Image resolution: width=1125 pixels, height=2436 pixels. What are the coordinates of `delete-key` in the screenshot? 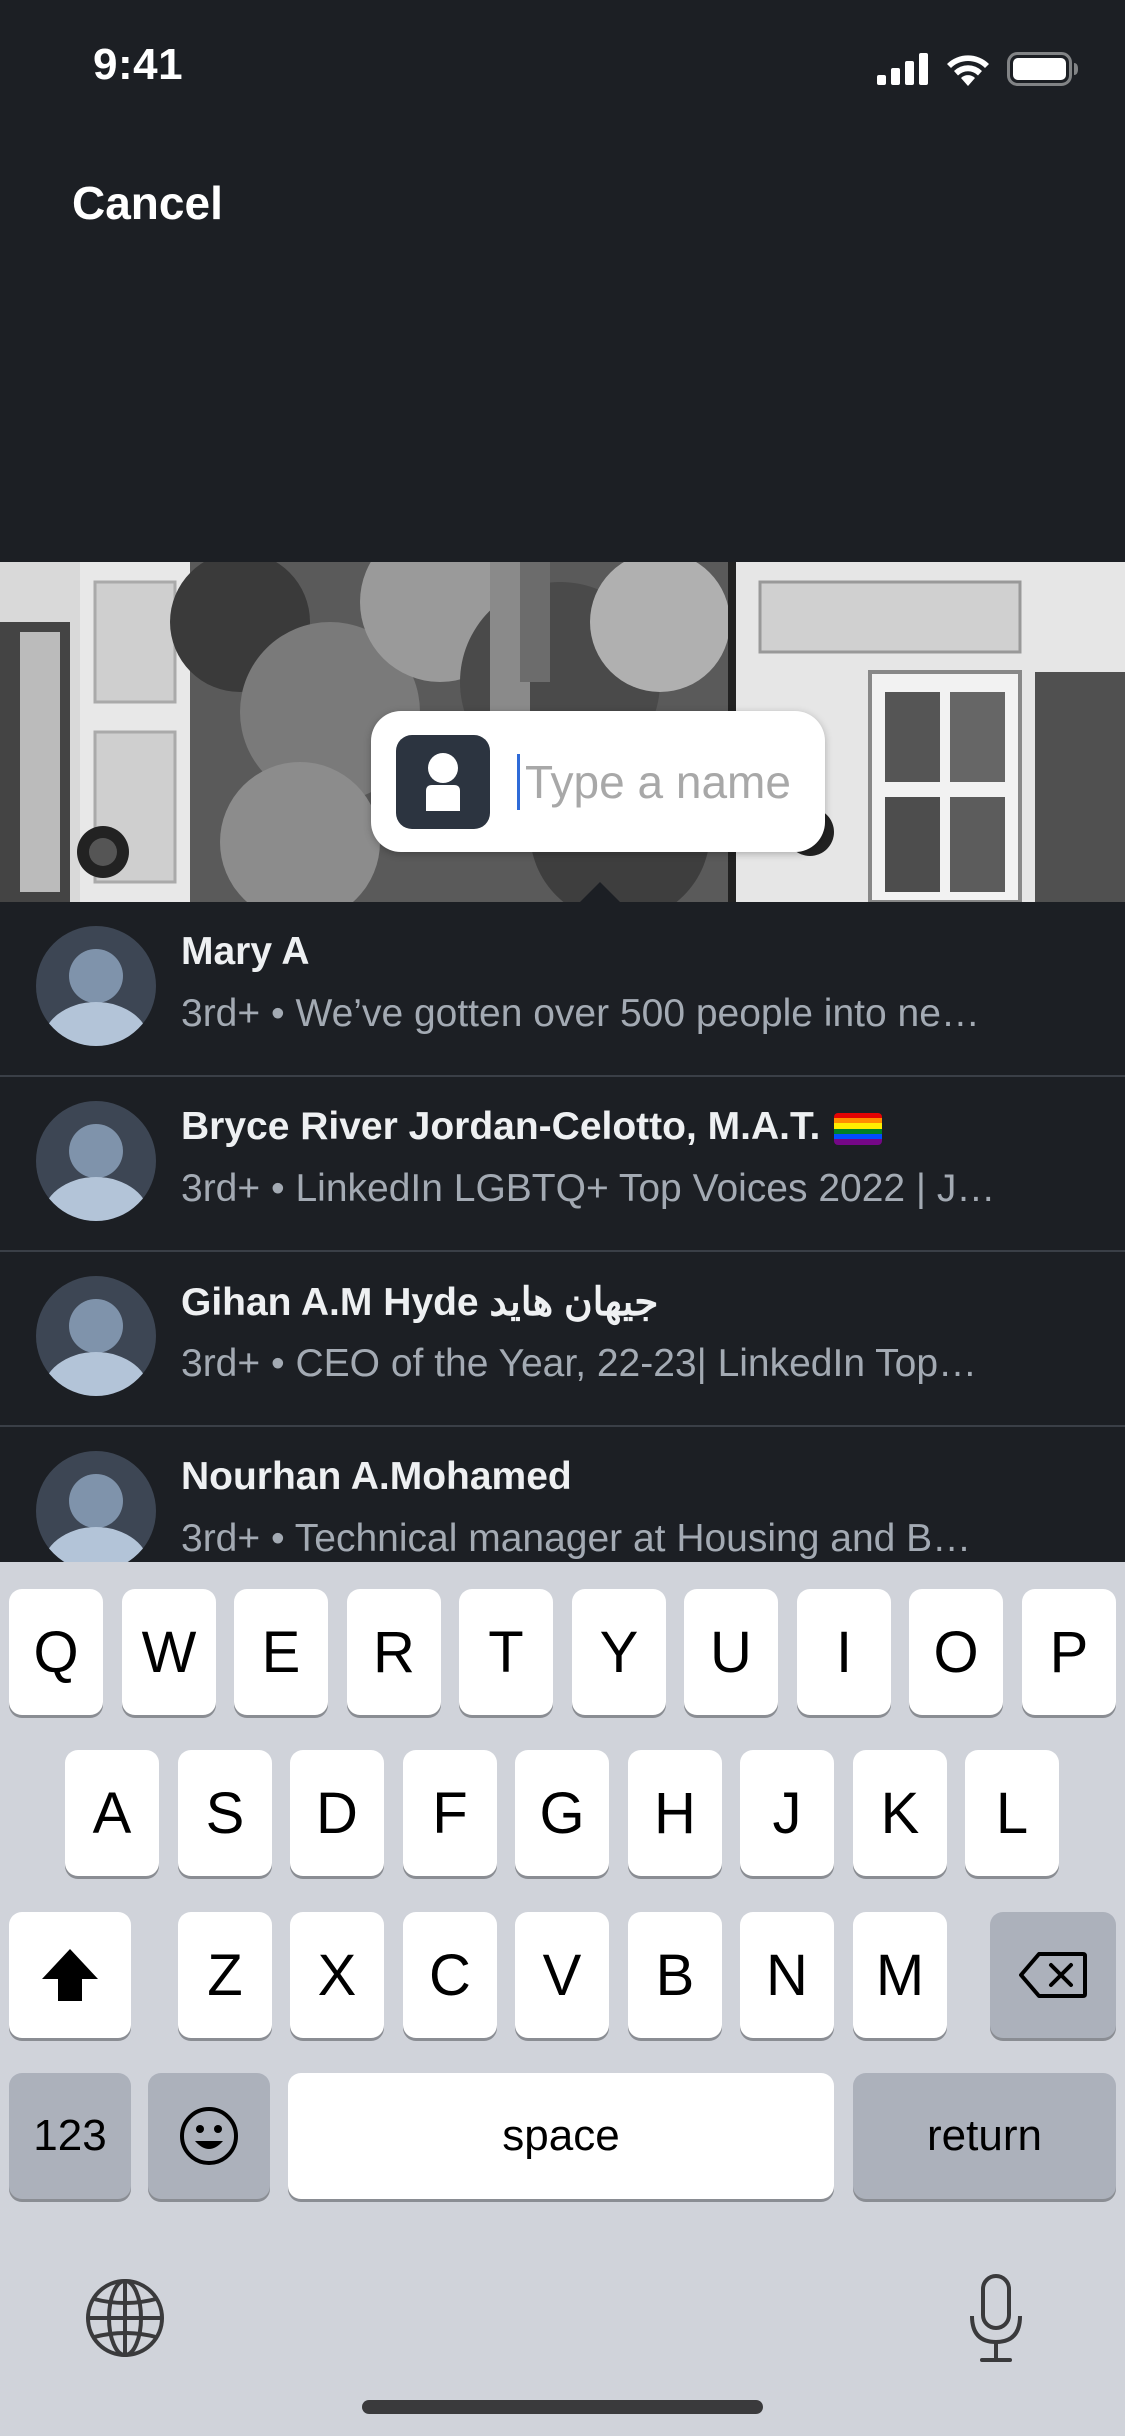 It's located at (1053, 1975).